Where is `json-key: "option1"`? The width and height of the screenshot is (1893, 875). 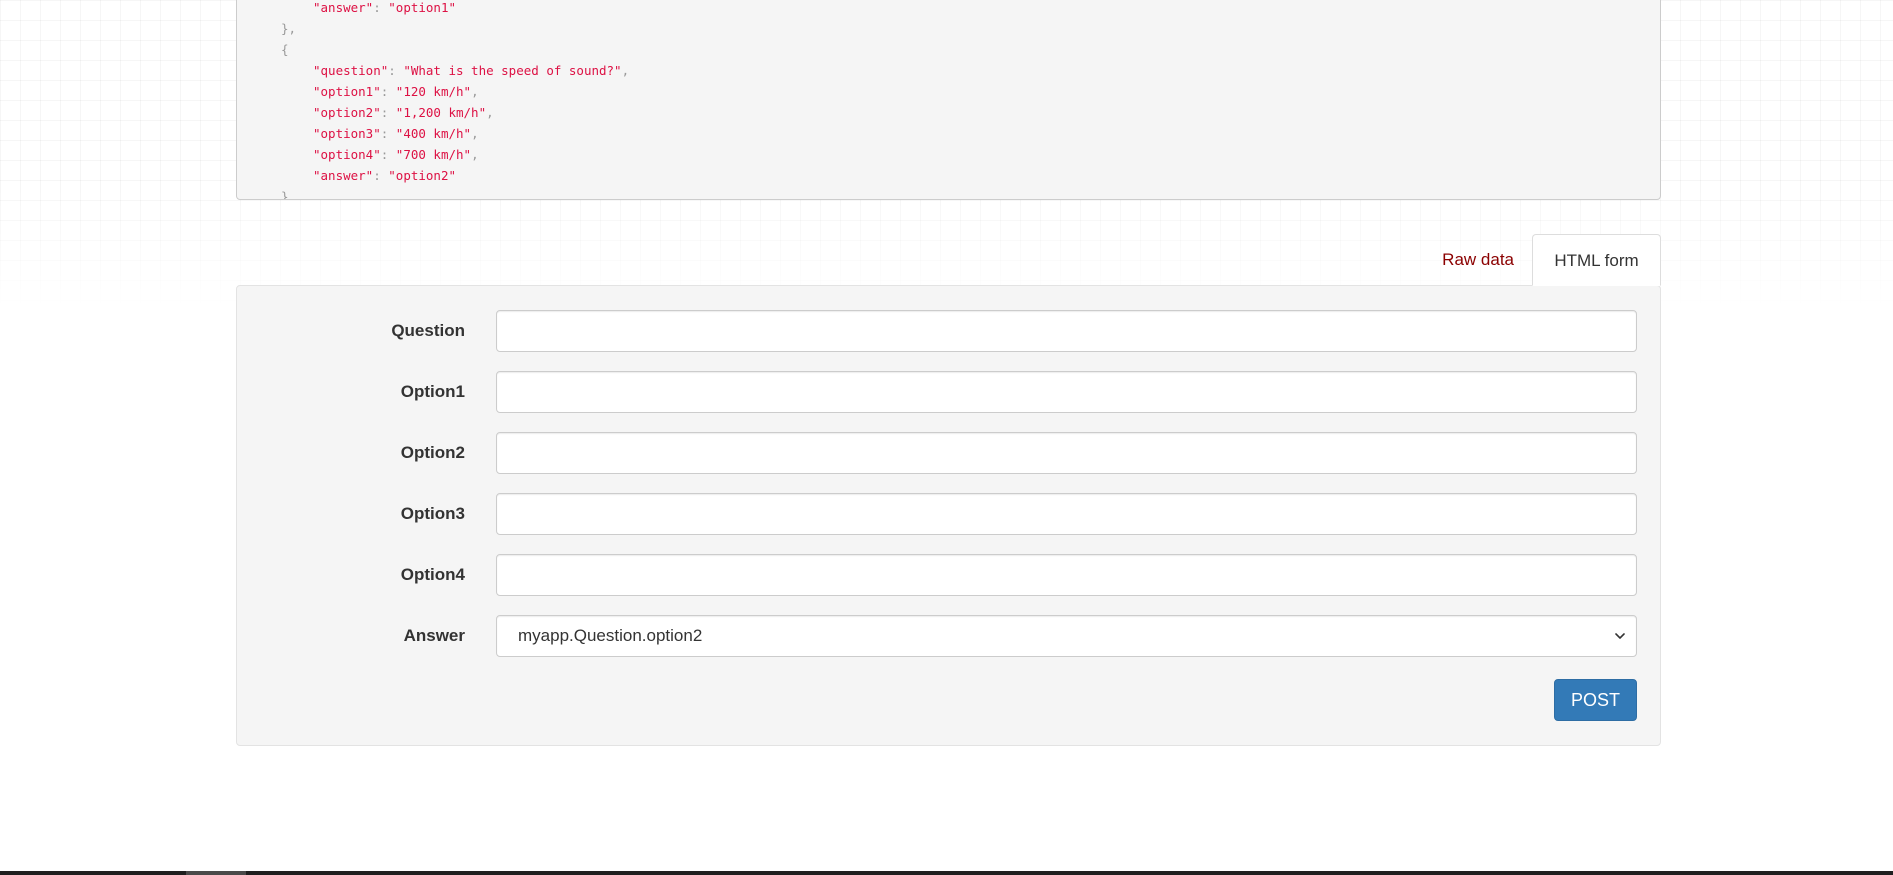 json-key: "option1" is located at coordinates (347, 91).